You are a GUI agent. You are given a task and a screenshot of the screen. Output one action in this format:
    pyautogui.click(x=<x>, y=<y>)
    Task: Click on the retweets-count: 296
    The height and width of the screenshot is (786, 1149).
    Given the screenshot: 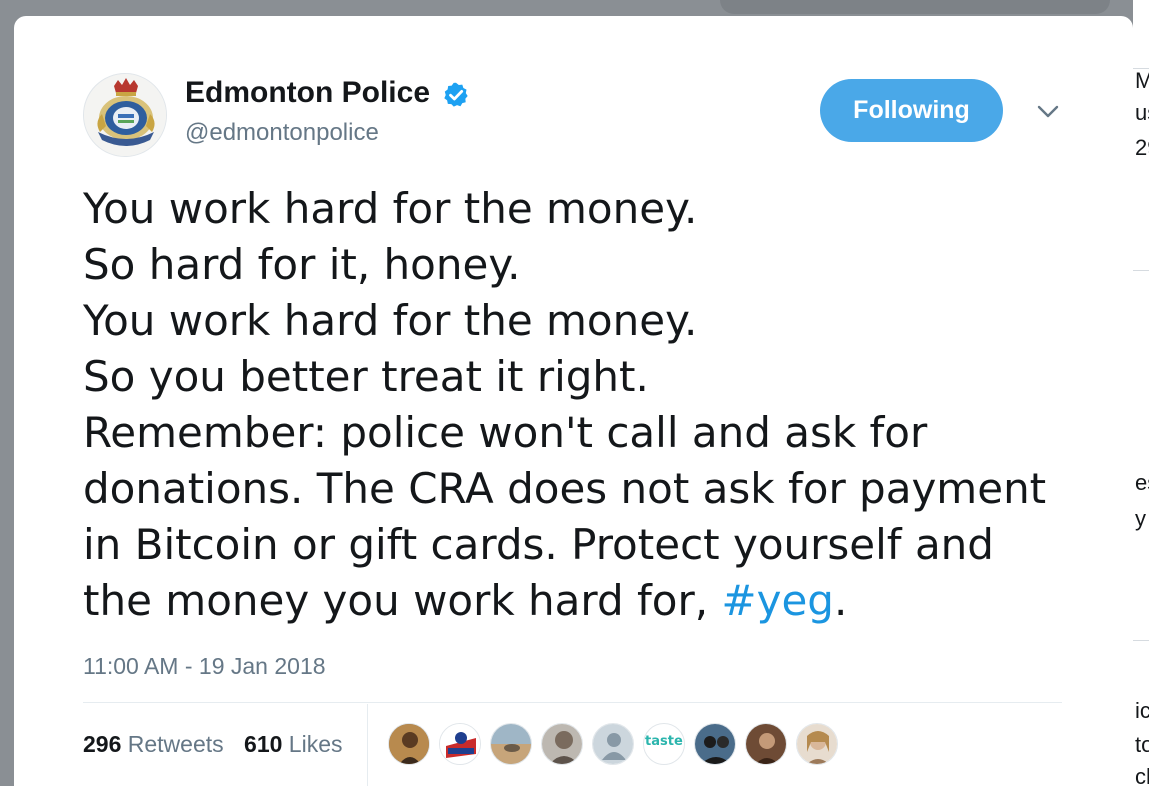 What is the action you would take?
    pyautogui.click(x=102, y=744)
    